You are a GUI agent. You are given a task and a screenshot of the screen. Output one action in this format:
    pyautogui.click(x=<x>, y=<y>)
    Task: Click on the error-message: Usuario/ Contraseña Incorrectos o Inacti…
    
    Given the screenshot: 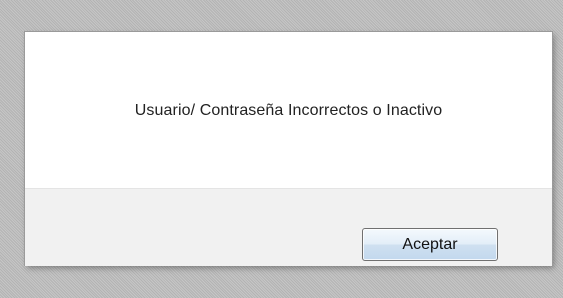 What is the action you would take?
    pyautogui.click(x=288, y=110)
    